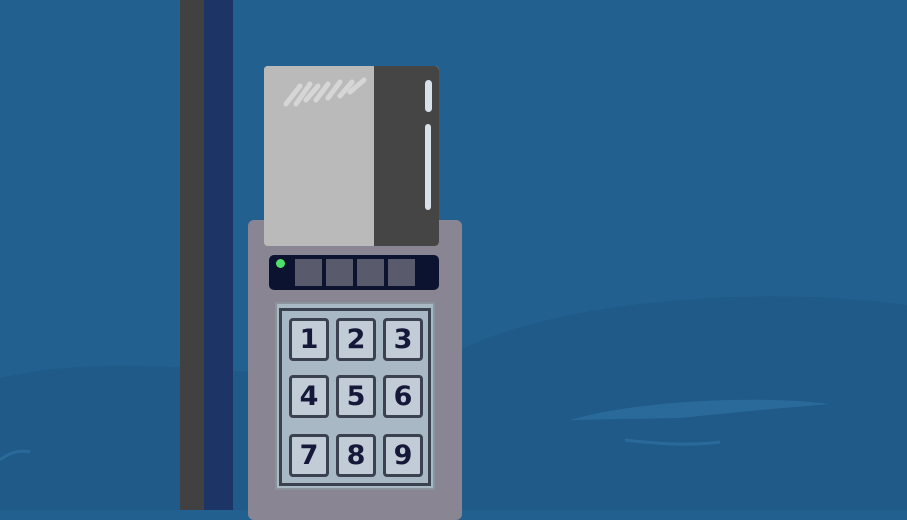  Describe the element at coordinates (351, 156) in the screenshot. I see `card-reader-slot` at that location.